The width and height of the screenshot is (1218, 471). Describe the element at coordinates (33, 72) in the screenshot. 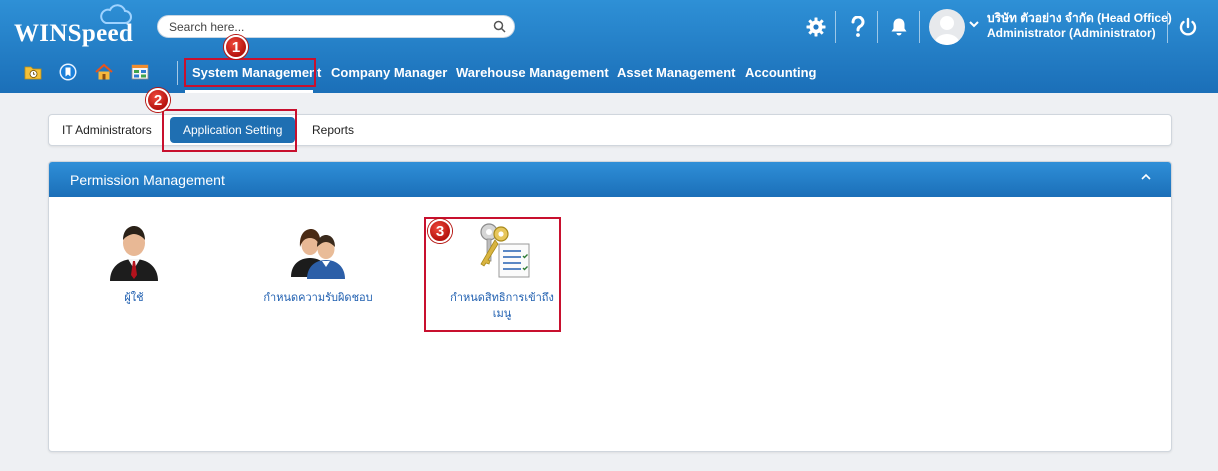

I see `folder-clock-icon` at that location.